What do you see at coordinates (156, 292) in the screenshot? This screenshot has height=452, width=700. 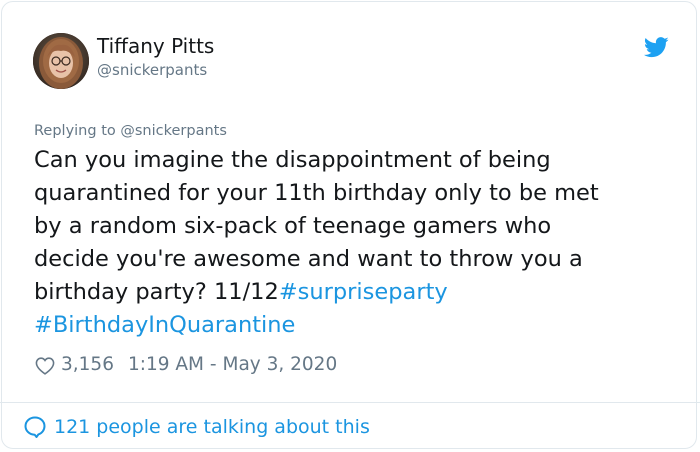 I see `tweet-text-fragment: birthday party? 11/12` at bounding box center [156, 292].